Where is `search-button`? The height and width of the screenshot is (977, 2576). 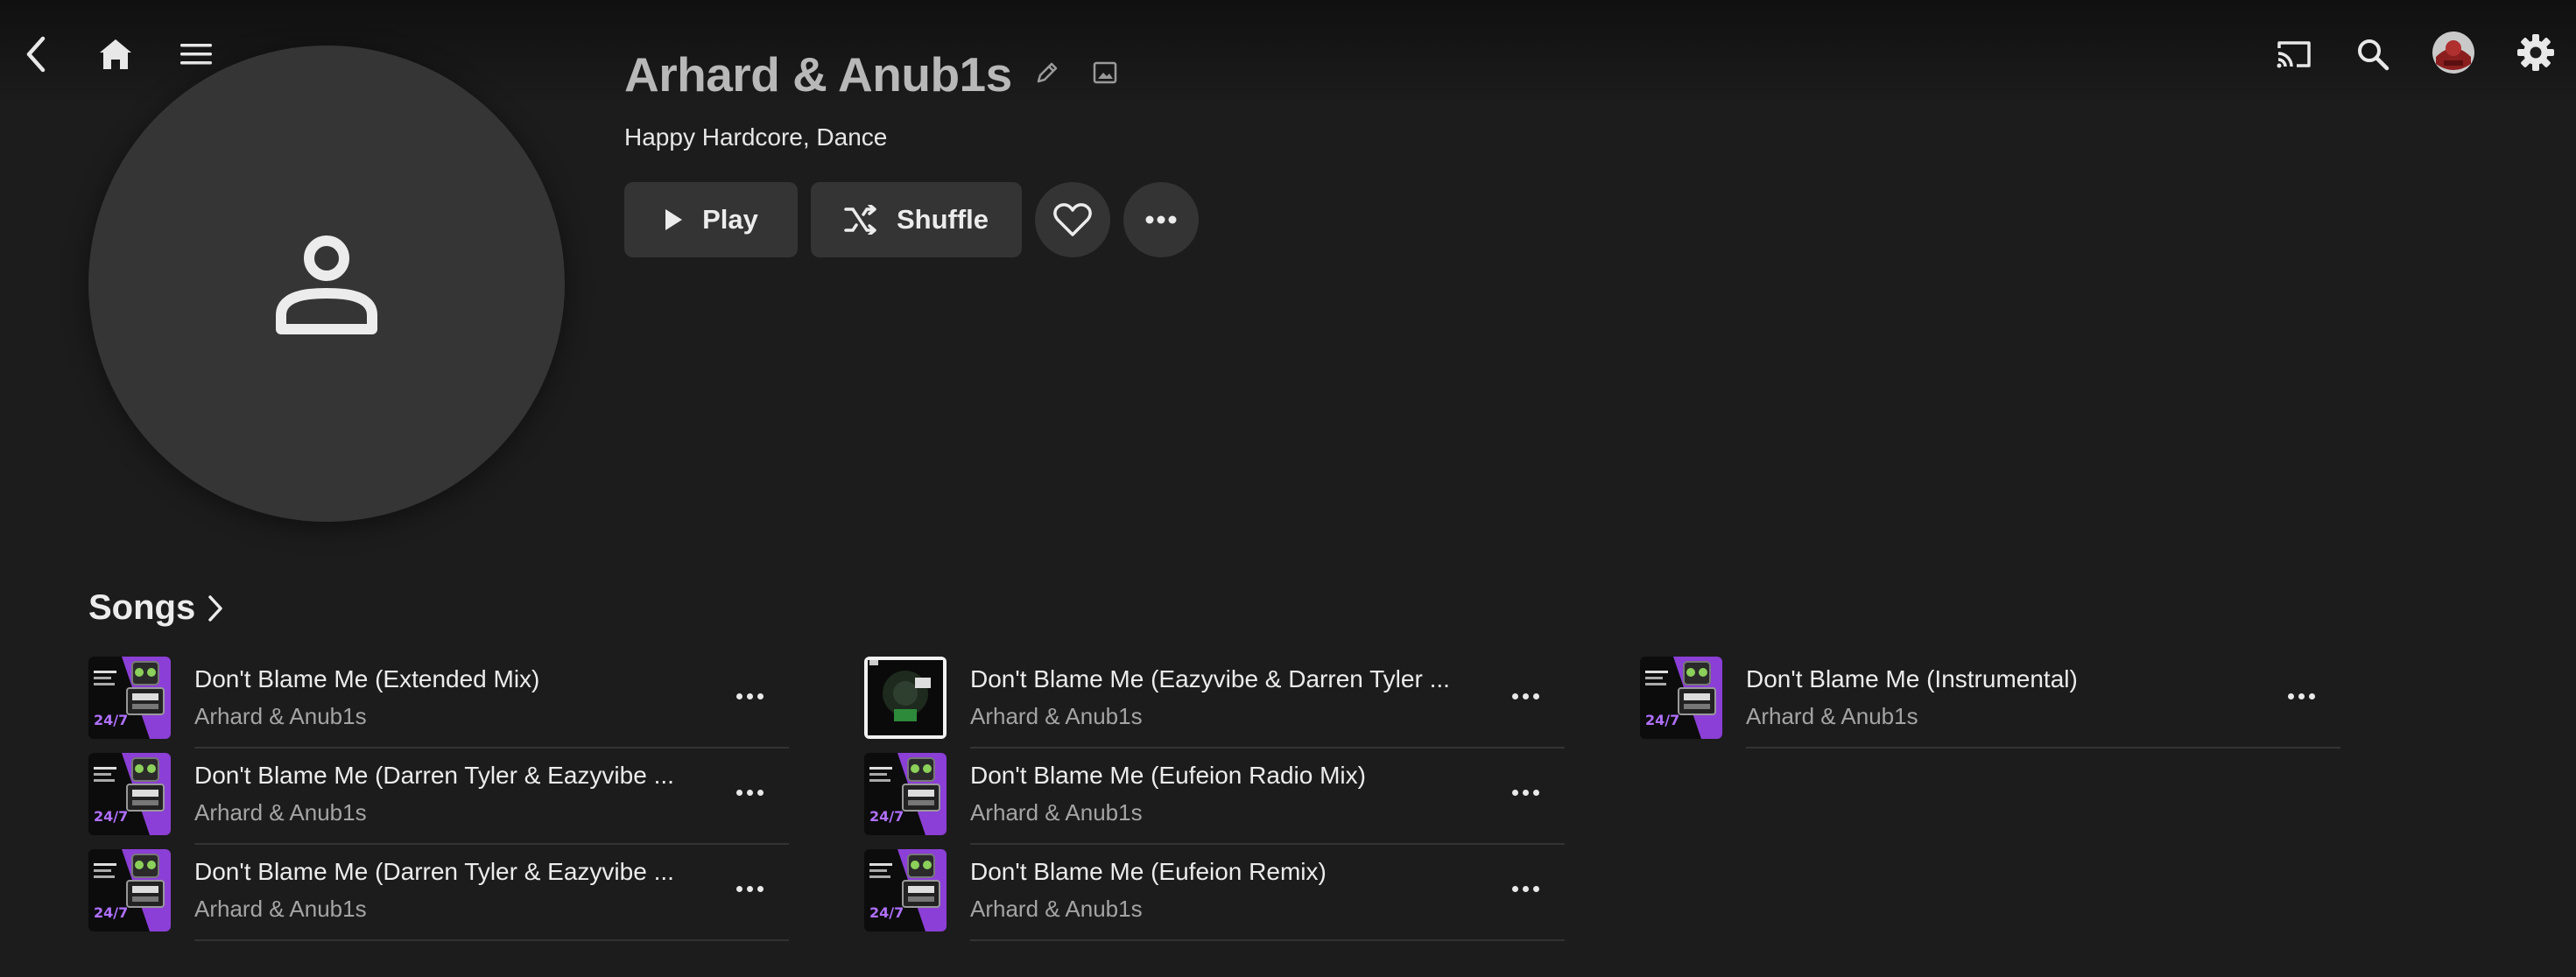 search-button is located at coordinates (2373, 54).